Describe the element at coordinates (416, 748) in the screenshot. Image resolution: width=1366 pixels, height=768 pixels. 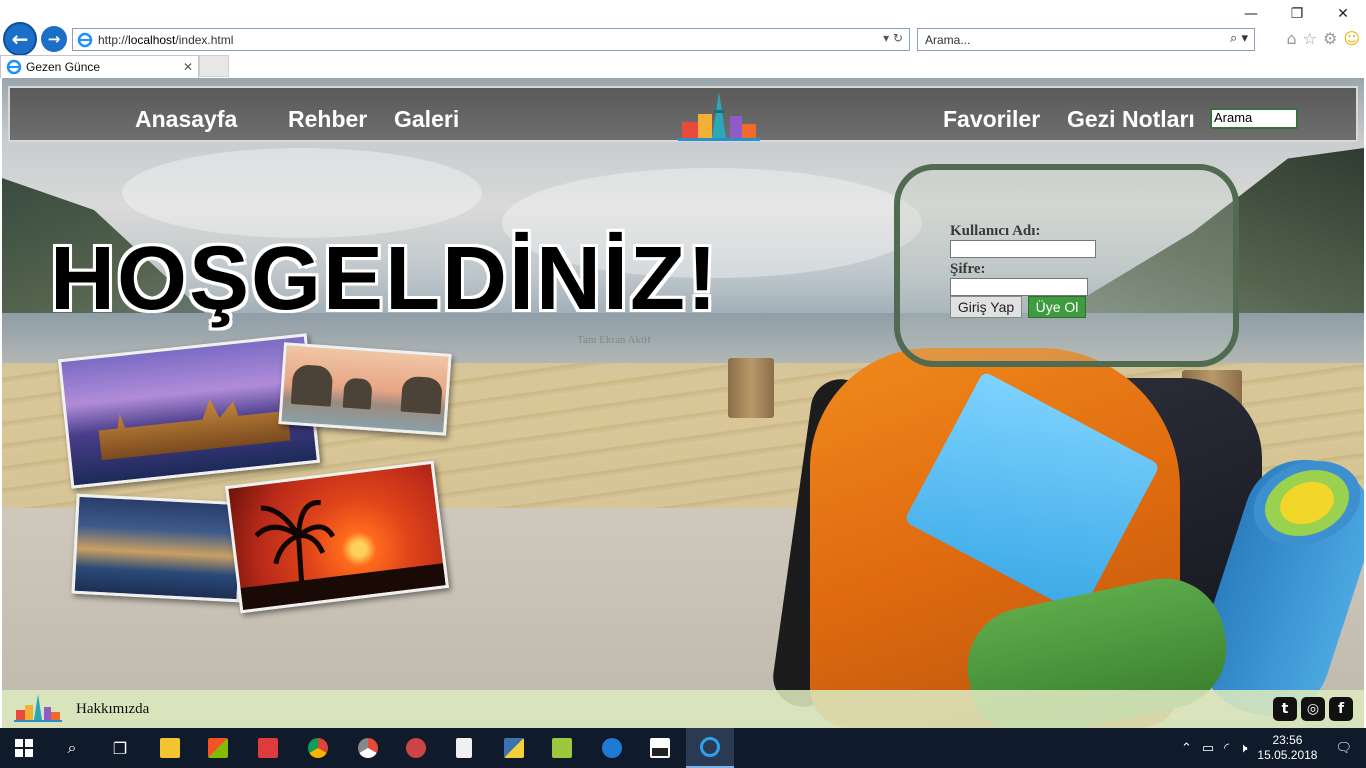
I see `paint-icon` at that location.